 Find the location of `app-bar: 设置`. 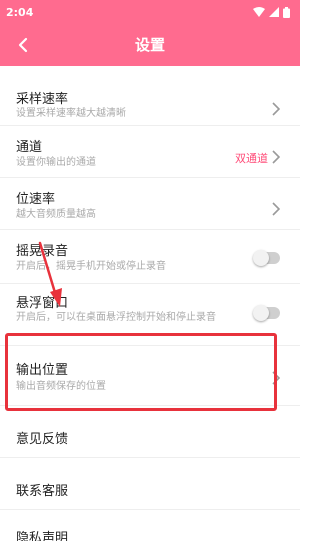

app-bar: 设置 is located at coordinates (150, 45).